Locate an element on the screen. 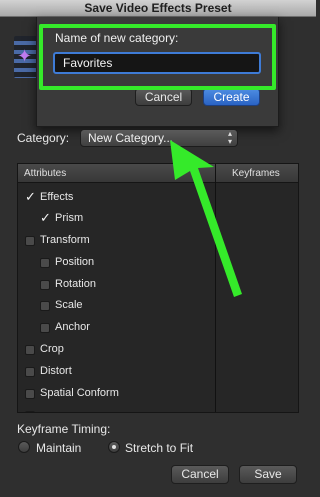  save-button: Save is located at coordinates (268, 474).